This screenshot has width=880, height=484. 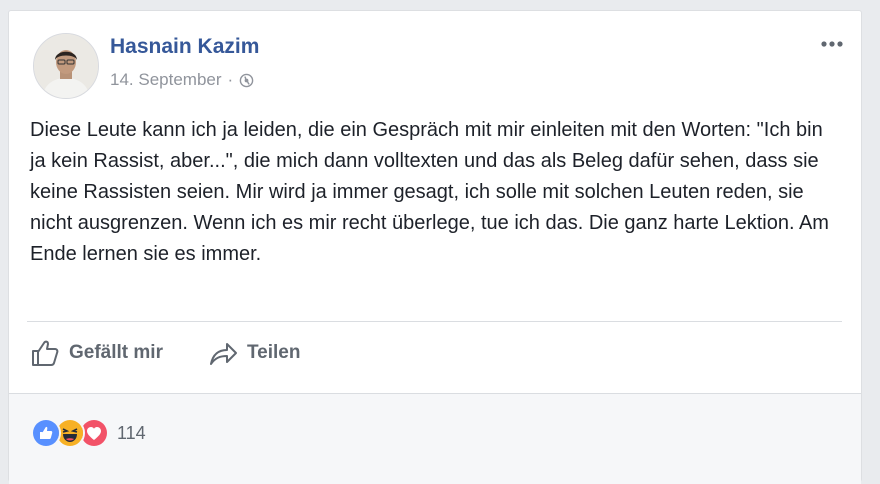 I want to click on share-arrow-icon, so click(x=223, y=354).